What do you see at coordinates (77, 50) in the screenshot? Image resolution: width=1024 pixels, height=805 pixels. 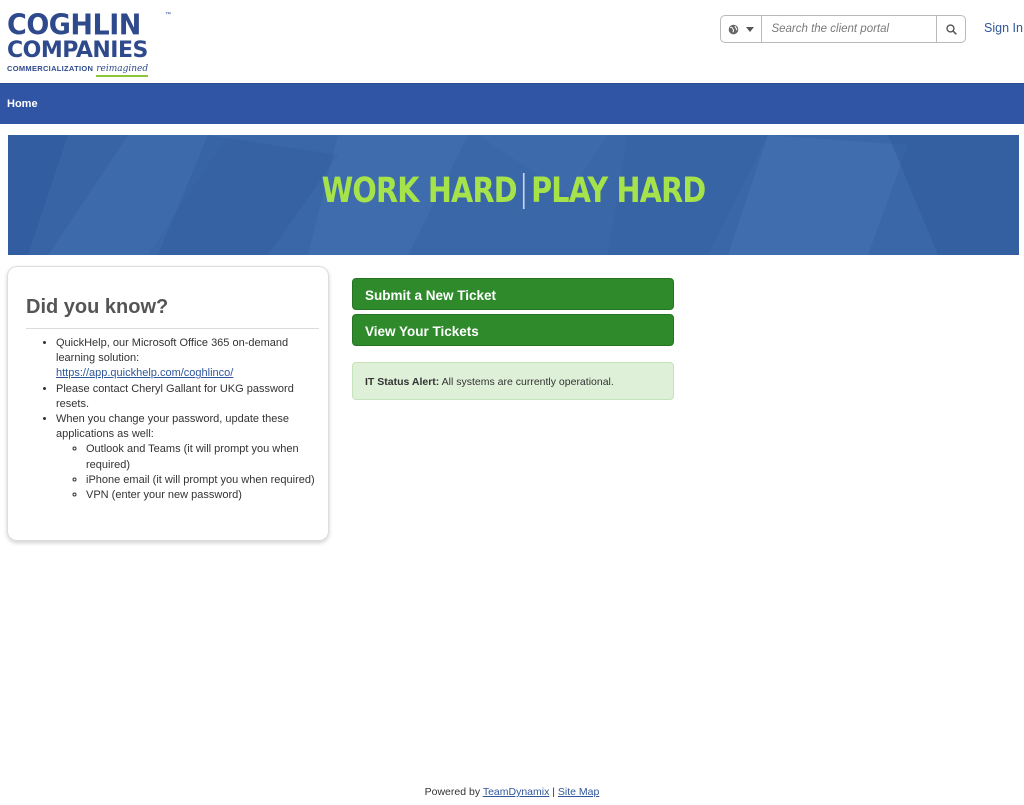 I see `logo-line2: COMPANIES` at bounding box center [77, 50].